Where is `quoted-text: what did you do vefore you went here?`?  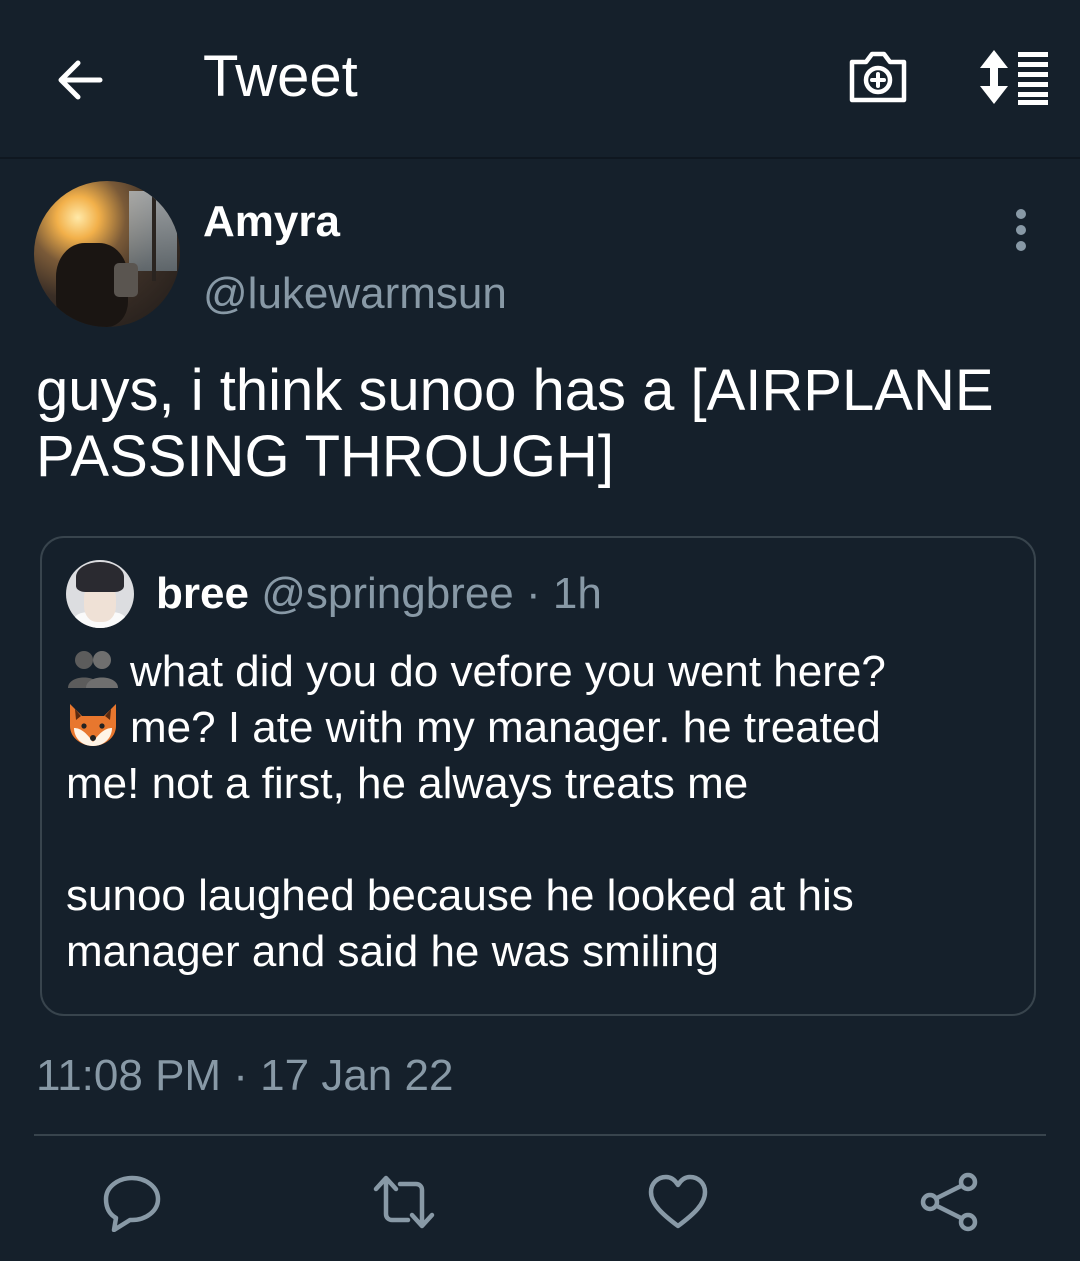
quoted-text: what did you do vefore you went here? is located at coordinates (508, 671).